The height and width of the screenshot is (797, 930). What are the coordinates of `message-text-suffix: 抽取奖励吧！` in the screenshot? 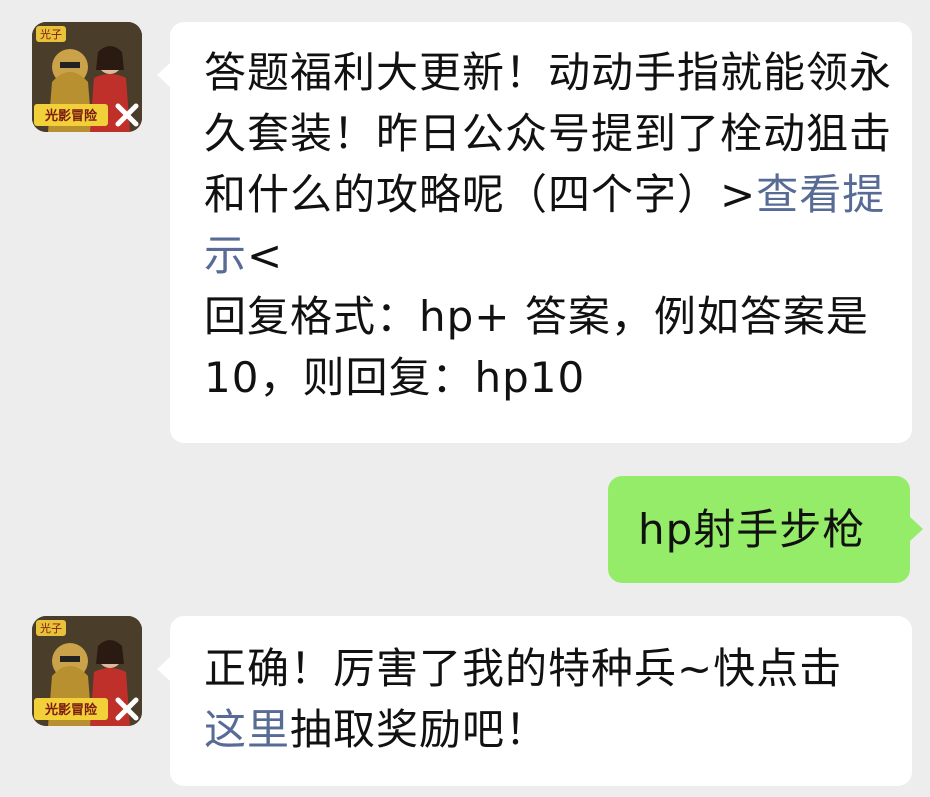 It's located at (419, 729).